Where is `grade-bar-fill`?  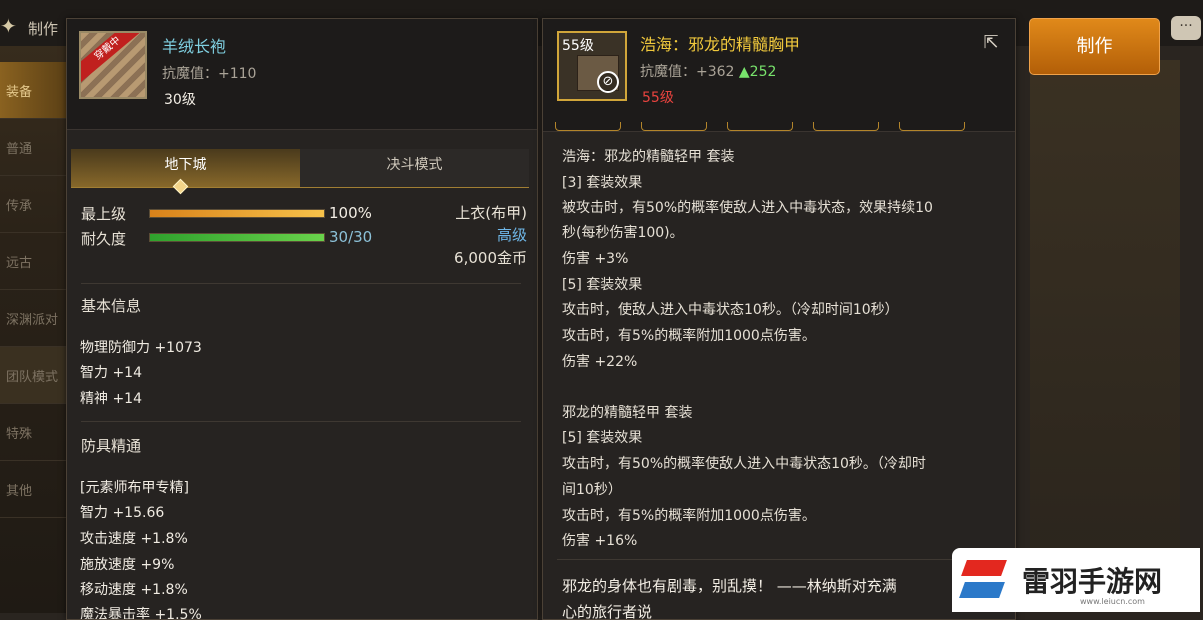 grade-bar-fill is located at coordinates (237, 213).